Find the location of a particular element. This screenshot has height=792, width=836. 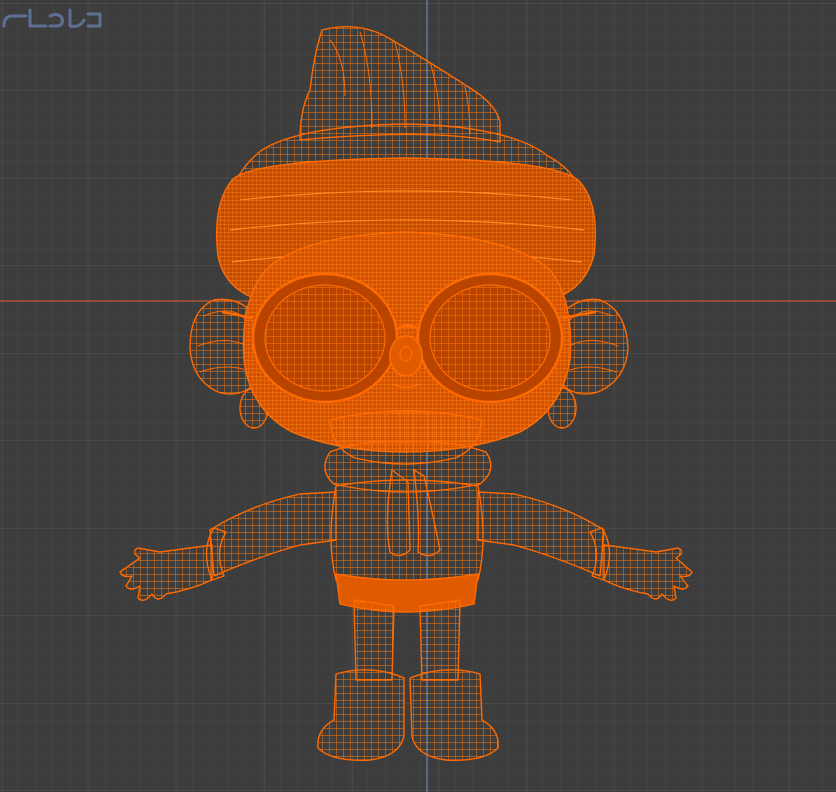

left-leg is located at coordinates (374, 640).